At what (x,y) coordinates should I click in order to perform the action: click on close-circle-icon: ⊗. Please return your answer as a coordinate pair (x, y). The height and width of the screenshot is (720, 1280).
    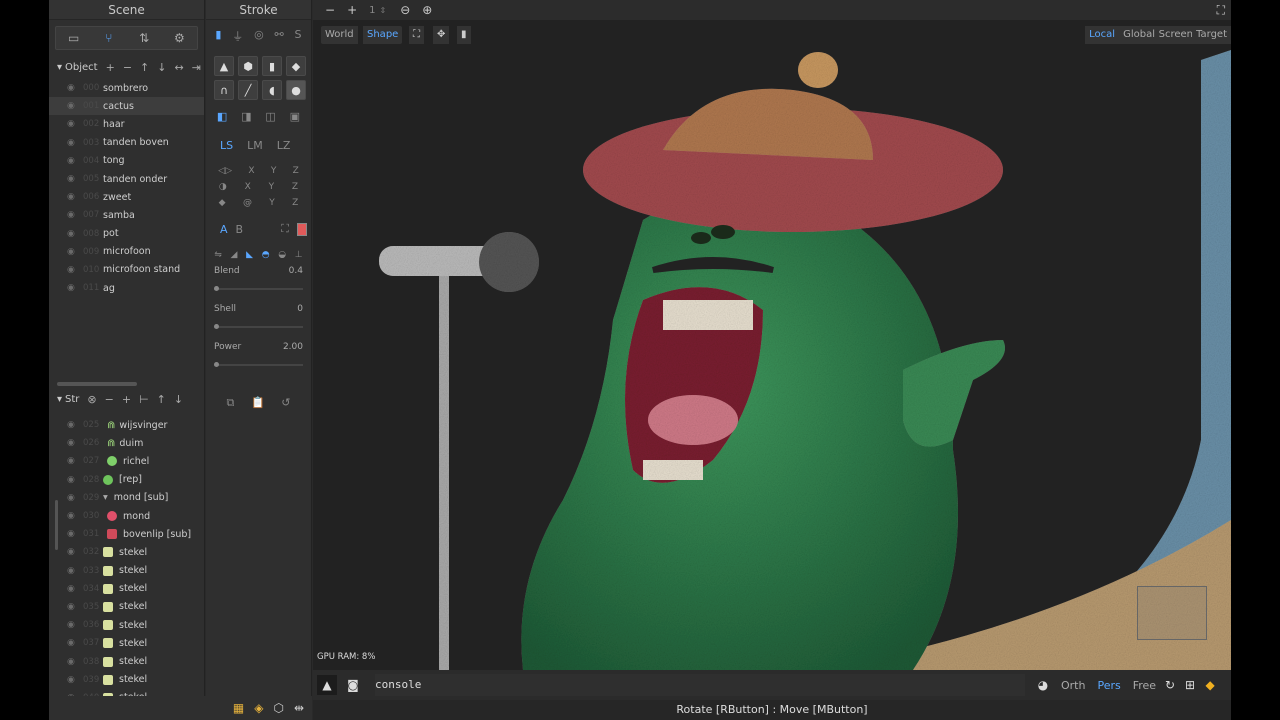
    Looking at the image, I should click on (91, 399).